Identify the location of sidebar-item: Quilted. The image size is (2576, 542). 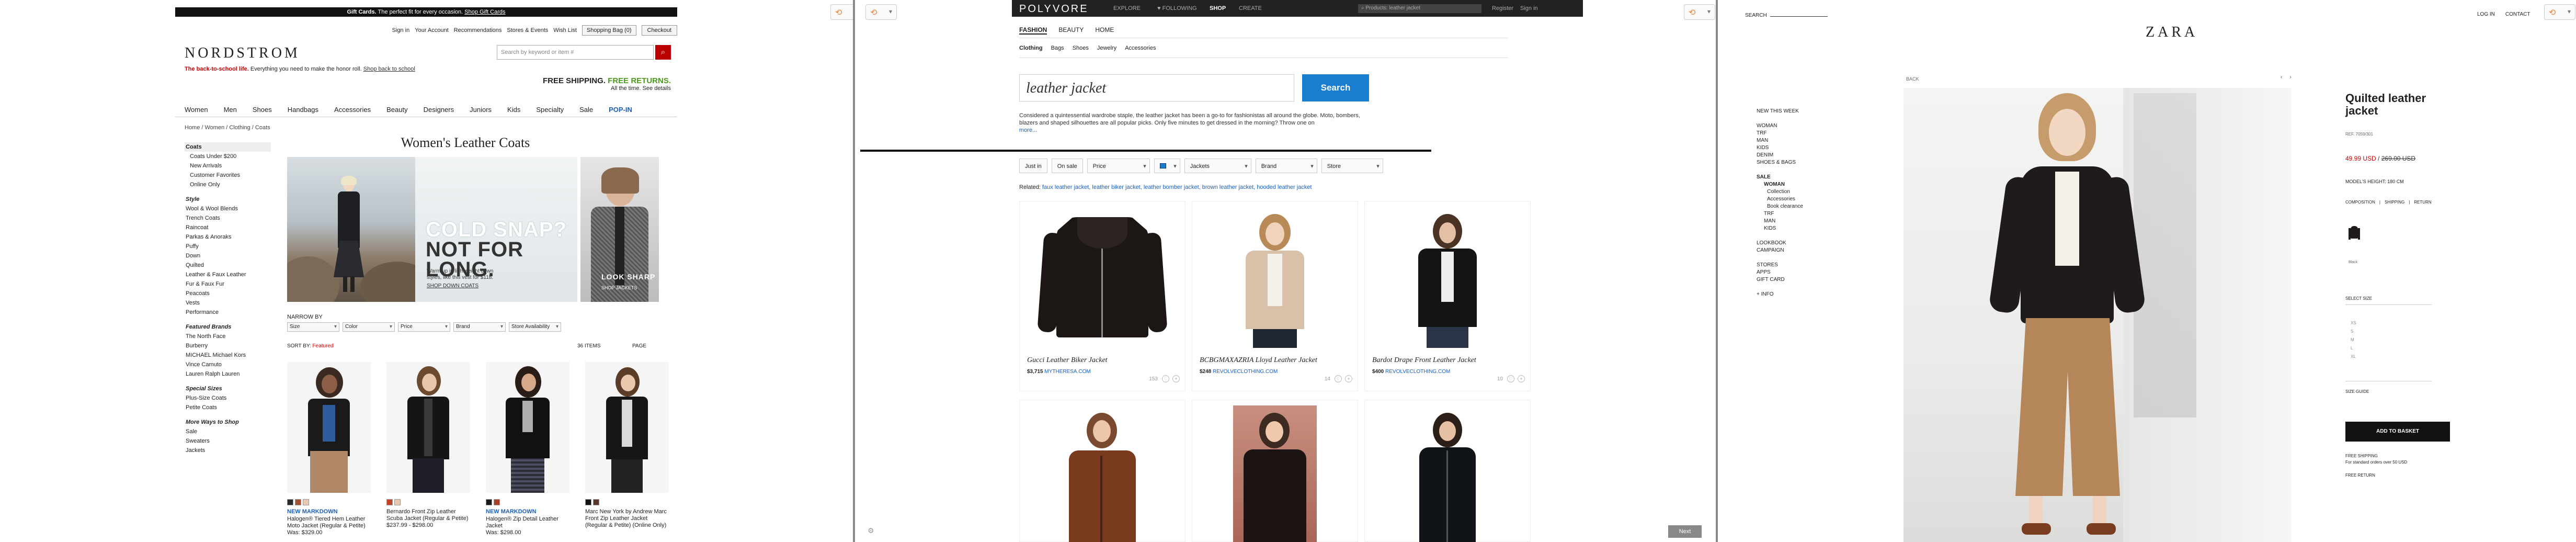
(228, 265).